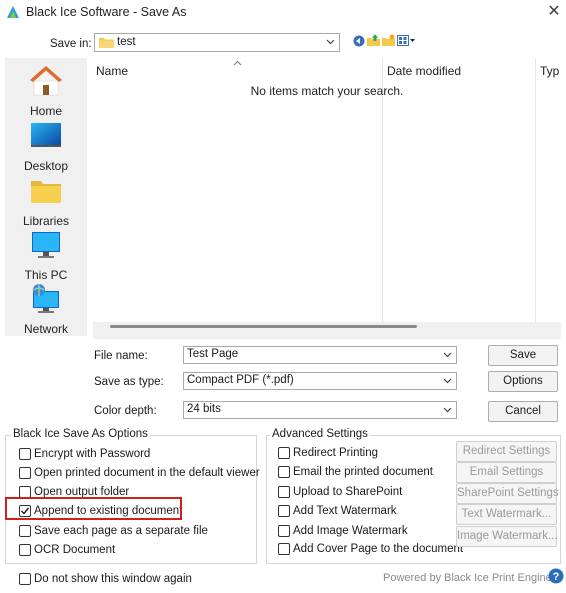 This screenshot has height=593, width=566. I want to click on checkbox-sharepoint, so click(284, 492).